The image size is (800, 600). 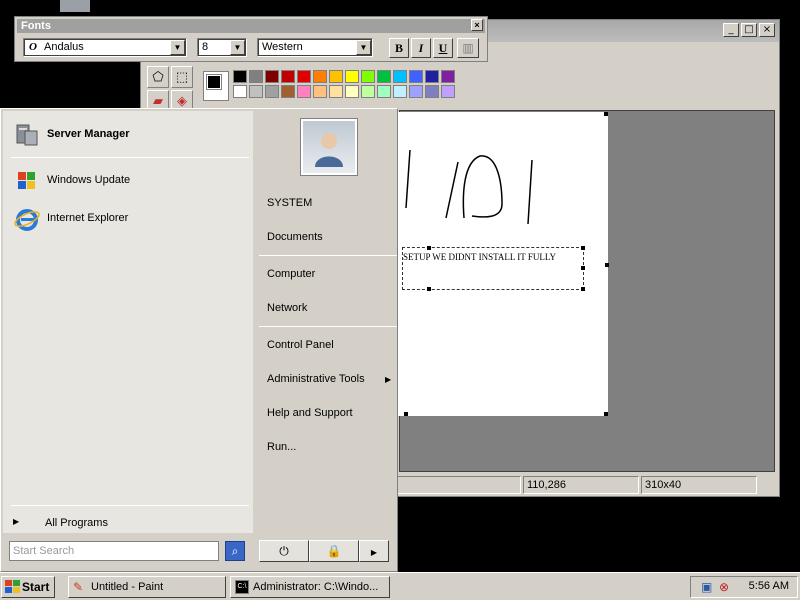 I want to click on start-label: Start, so click(x=36, y=587).